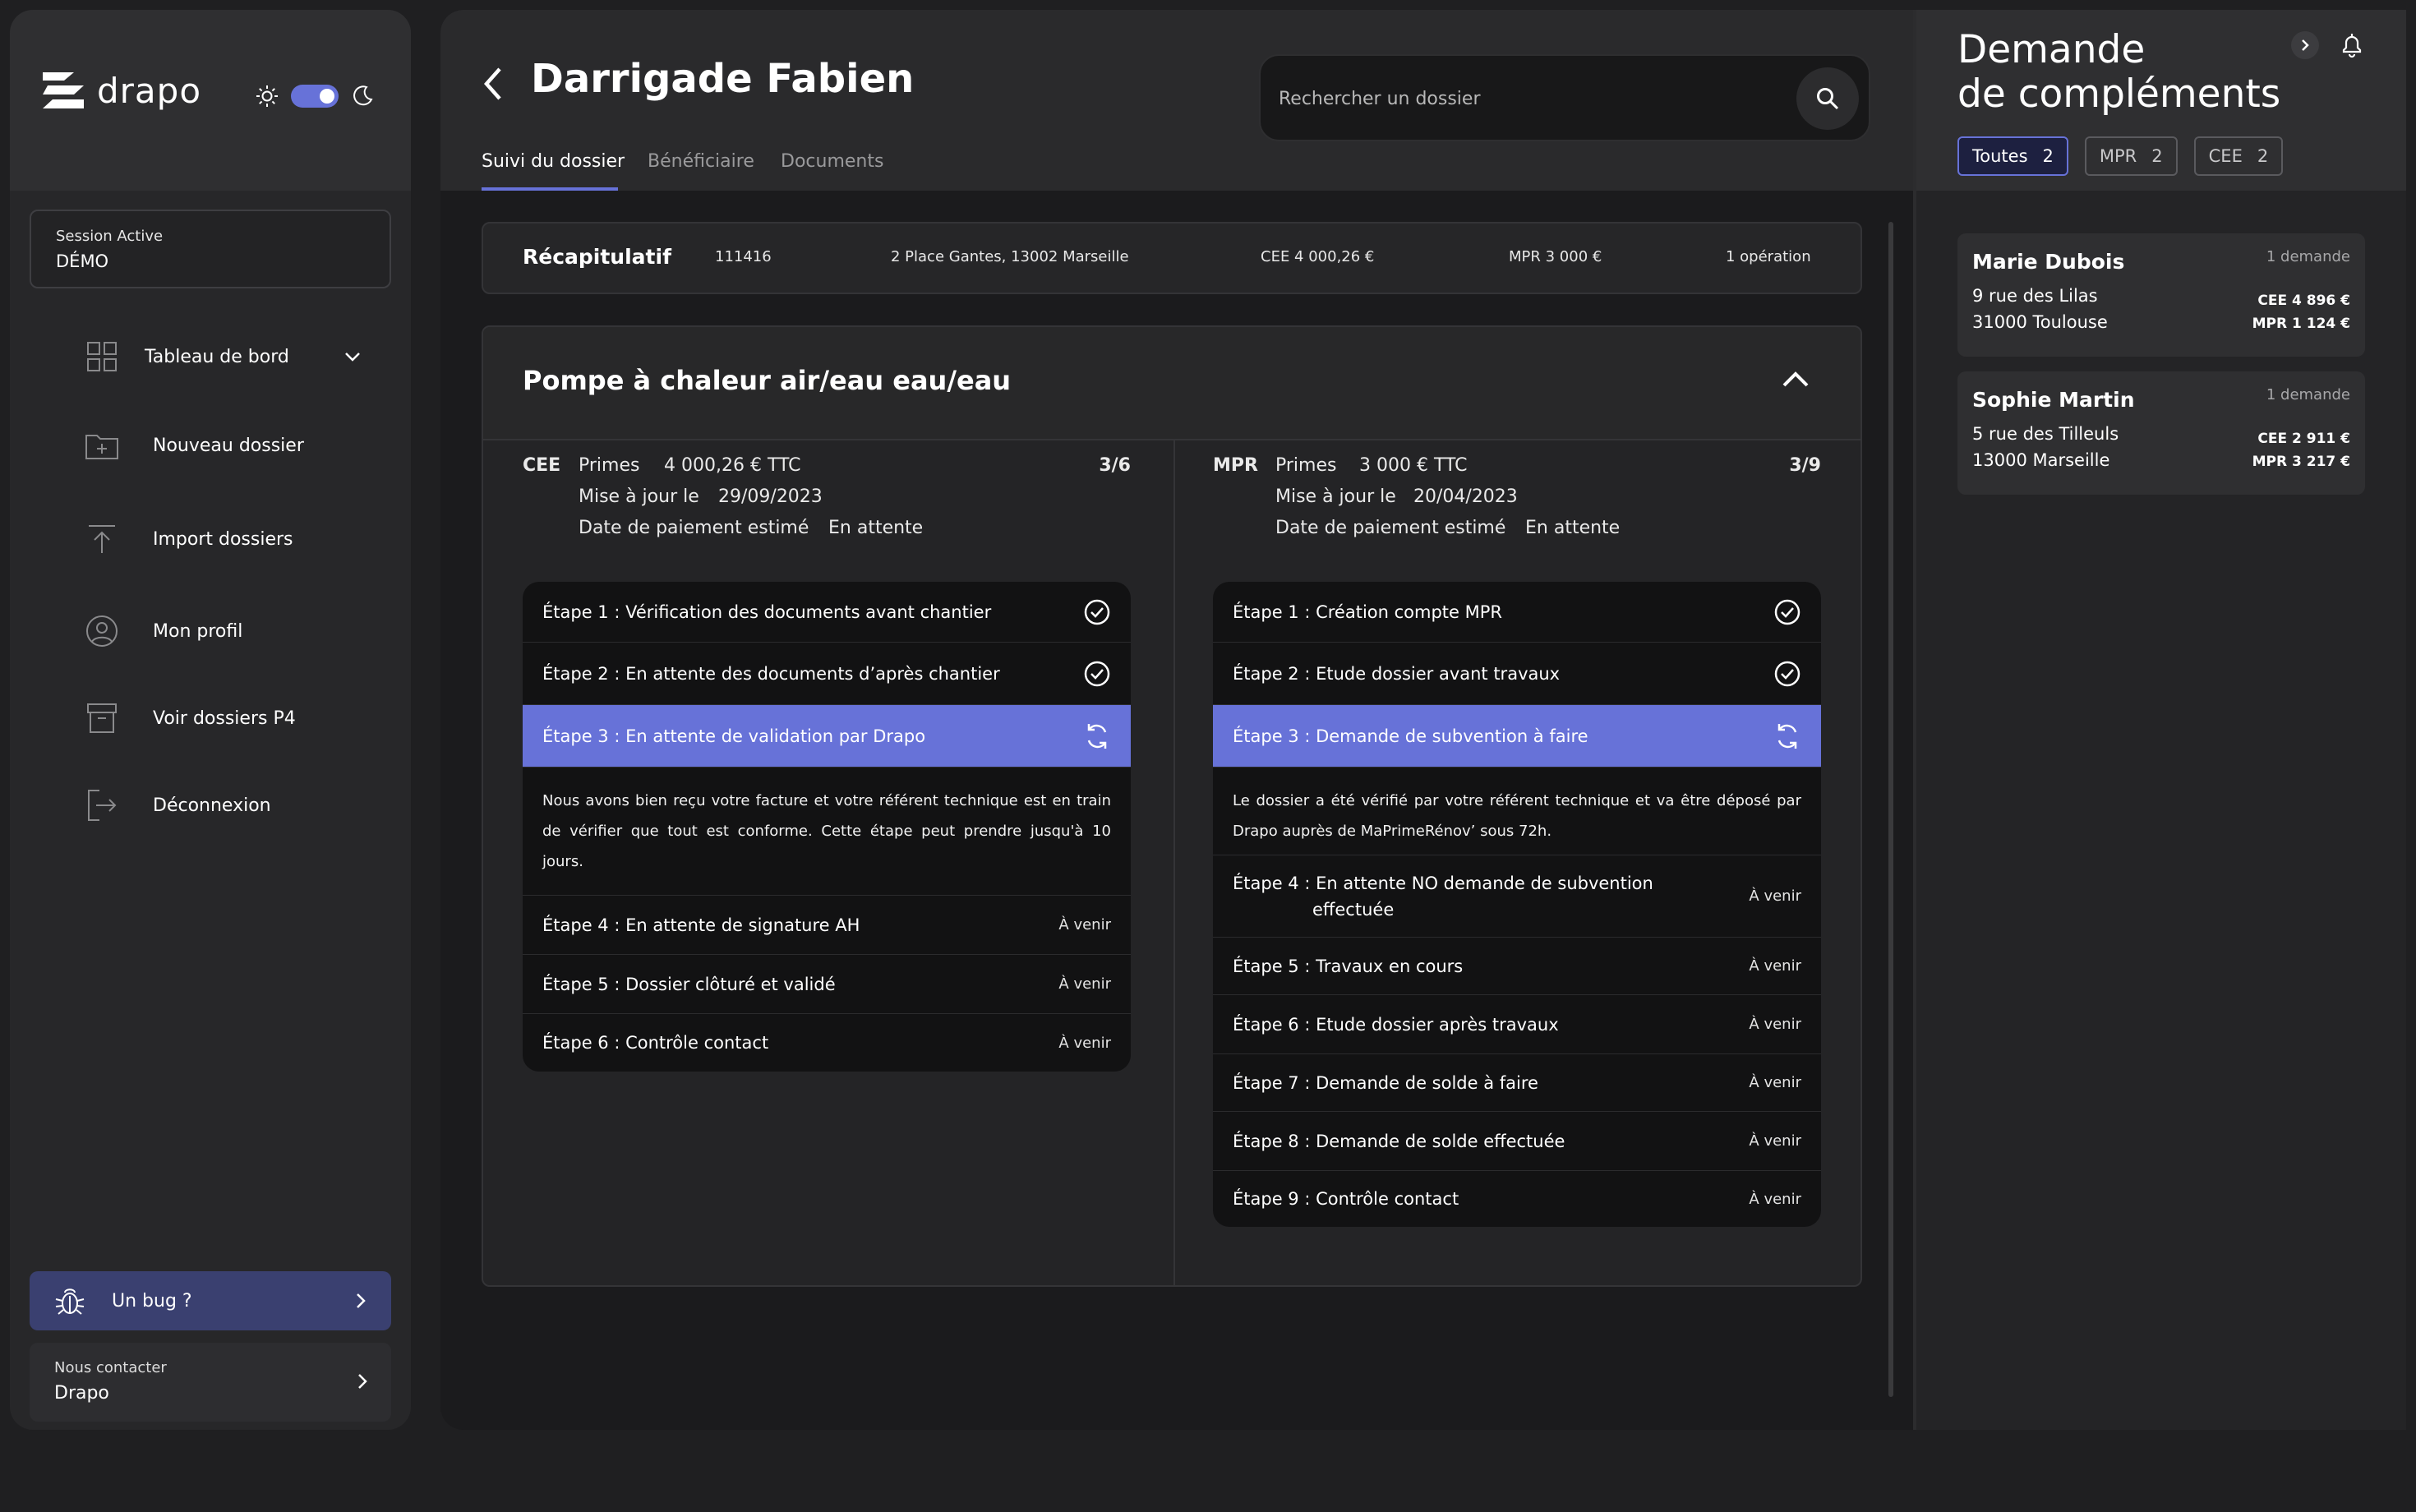  I want to click on nav-item-voir-dossiers-p4: Voir dossiers P4, so click(190, 718).